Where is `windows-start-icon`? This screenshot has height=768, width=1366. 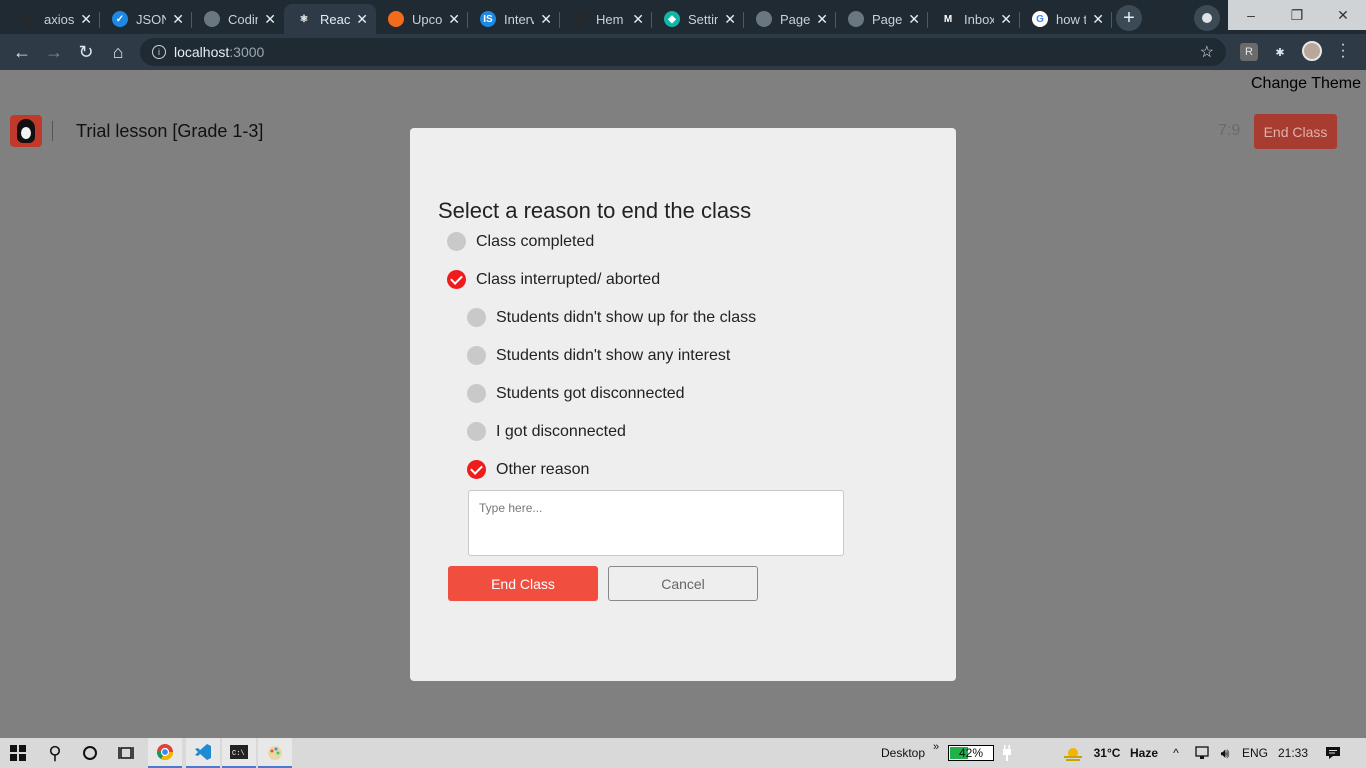 windows-start-icon is located at coordinates (18, 753).